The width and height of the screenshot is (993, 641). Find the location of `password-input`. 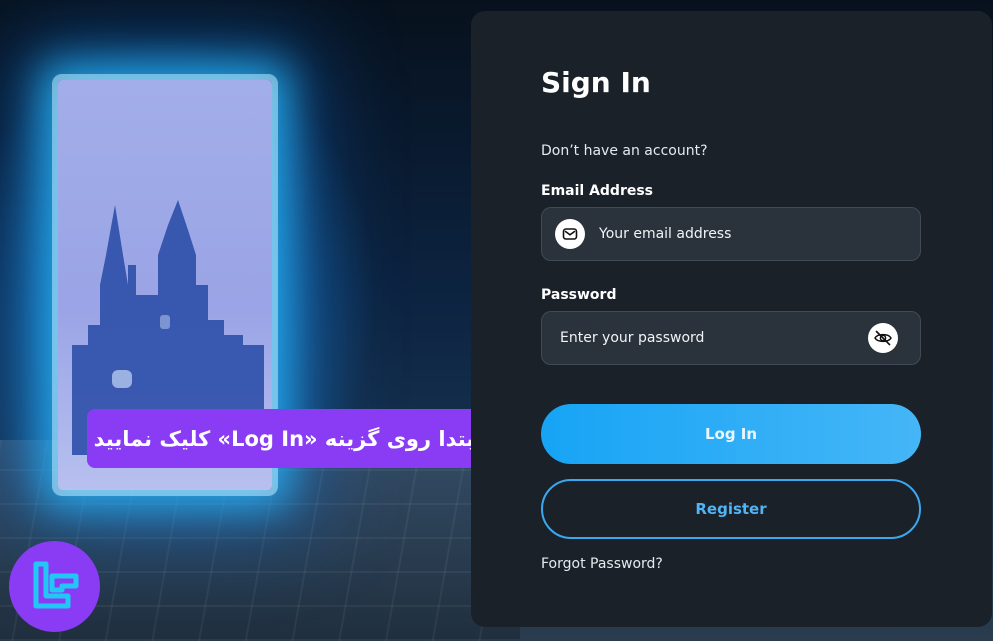

password-input is located at coordinates (705, 338).